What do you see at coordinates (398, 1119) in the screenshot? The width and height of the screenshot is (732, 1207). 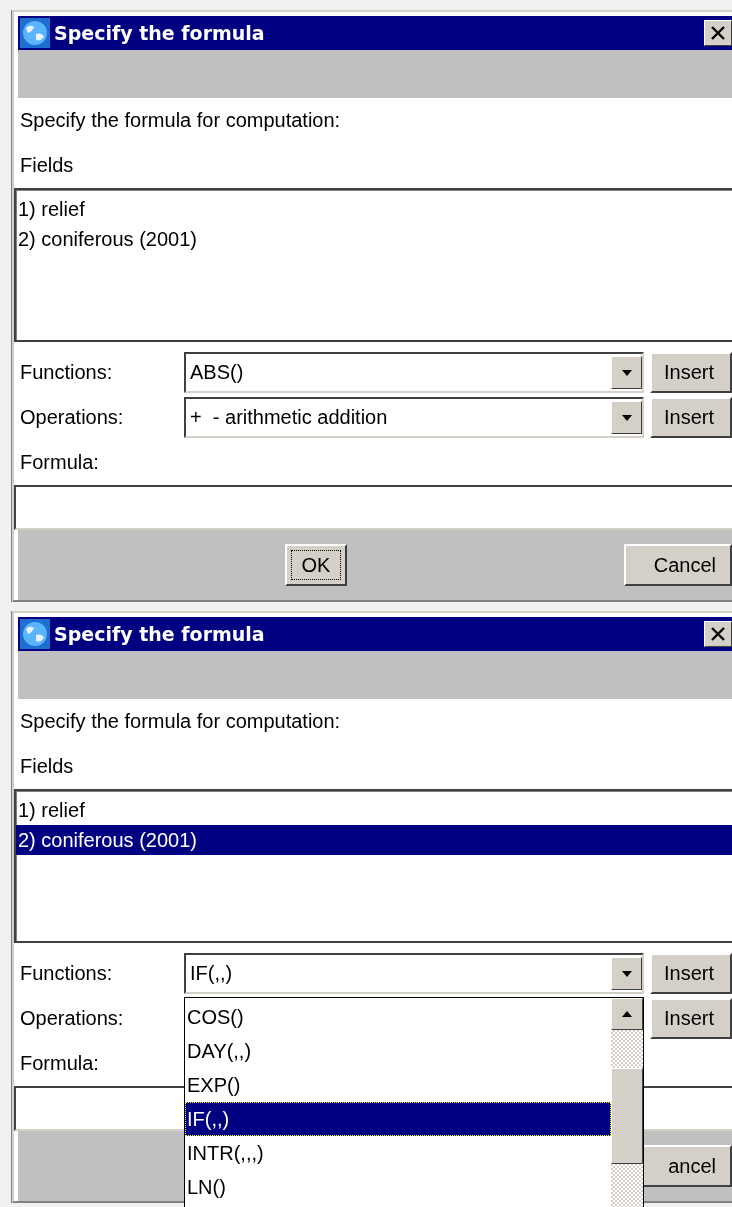 I see `dropdown-option: IF(,,)` at bounding box center [398, 1119].